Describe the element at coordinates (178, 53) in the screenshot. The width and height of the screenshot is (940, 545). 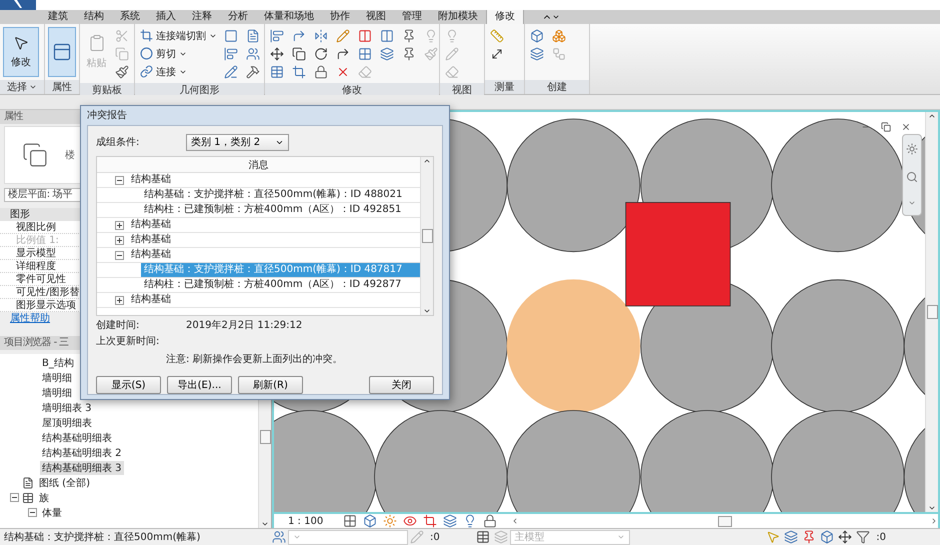
I see `geometry-tool: 剪切` at that location.